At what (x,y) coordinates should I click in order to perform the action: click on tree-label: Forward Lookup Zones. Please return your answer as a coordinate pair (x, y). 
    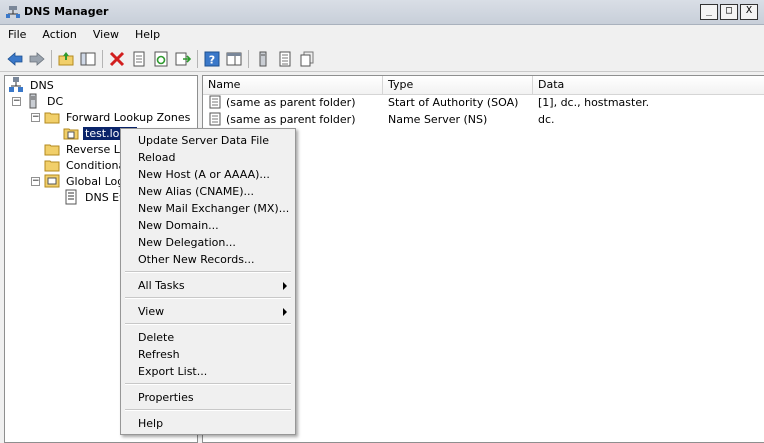
    Looking at the image, I should click on (128, 117).